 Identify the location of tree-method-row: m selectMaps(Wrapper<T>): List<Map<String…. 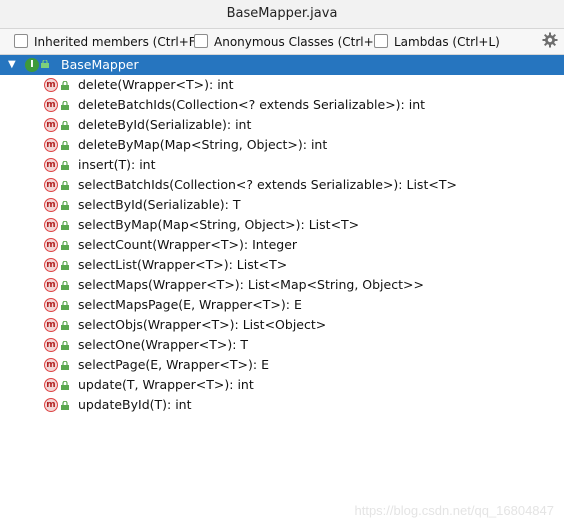
(282, 285).